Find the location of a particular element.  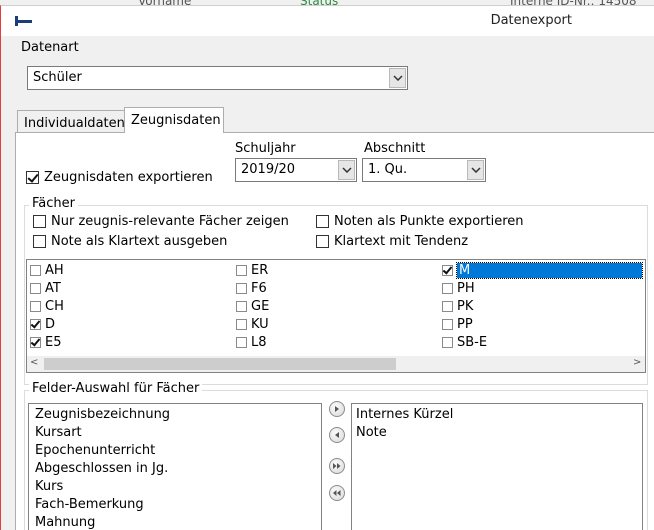

zeugnisdaten-exportieren-checkbox: Zeugnisdaten exportieren is located at coordinates (119, 177).